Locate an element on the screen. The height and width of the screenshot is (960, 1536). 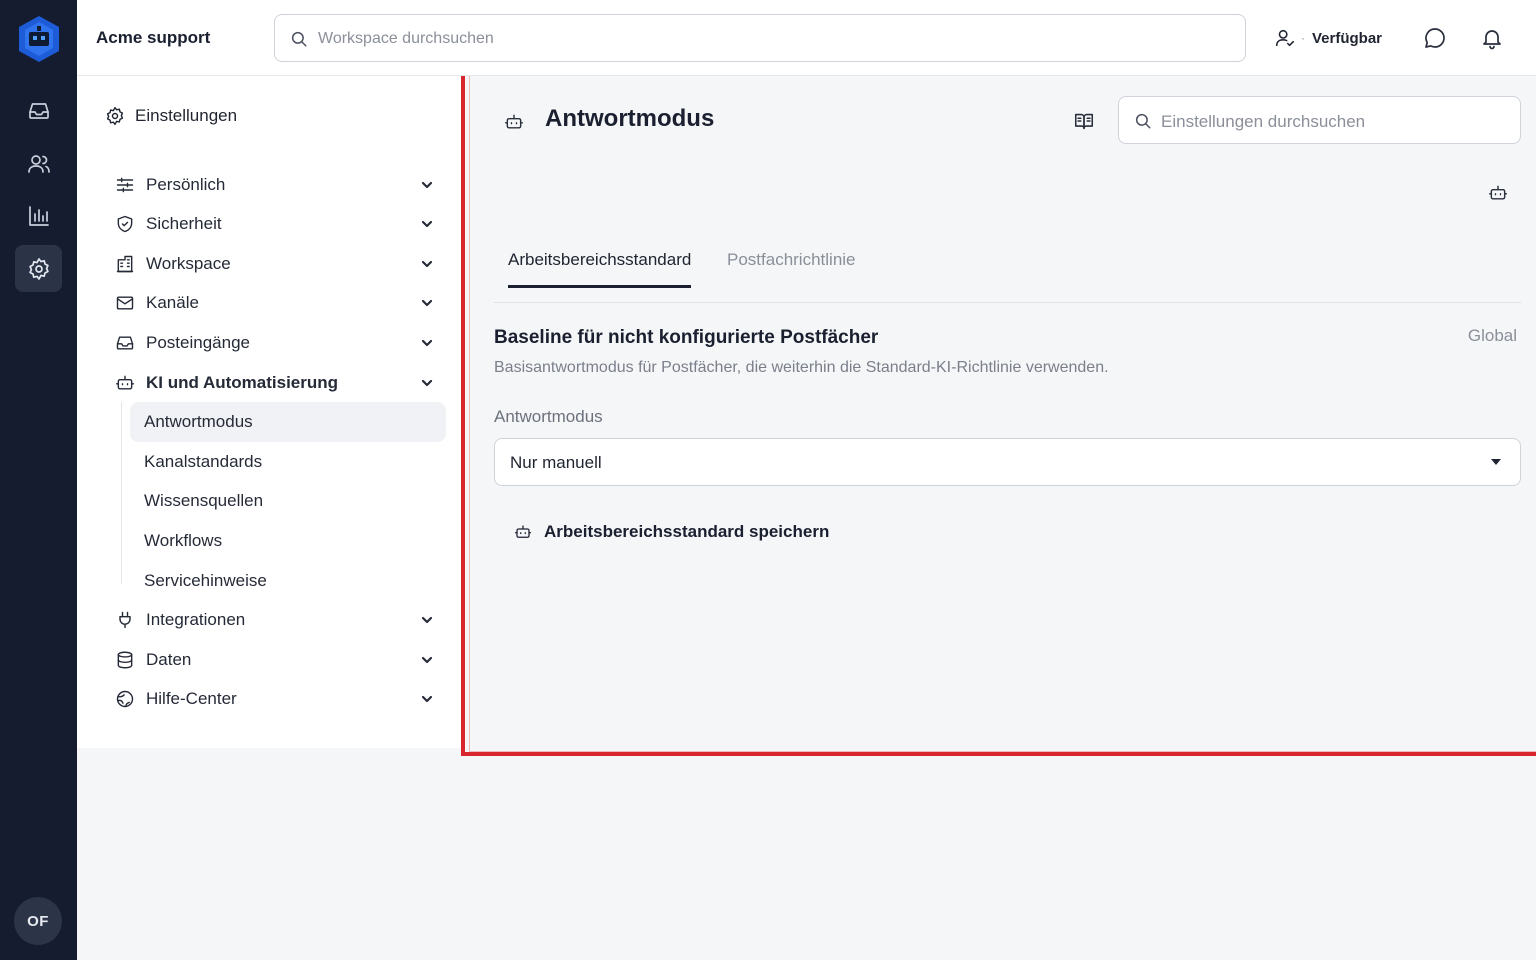
nav-item-label: Sicherheit is located at coordinates (184, 223).